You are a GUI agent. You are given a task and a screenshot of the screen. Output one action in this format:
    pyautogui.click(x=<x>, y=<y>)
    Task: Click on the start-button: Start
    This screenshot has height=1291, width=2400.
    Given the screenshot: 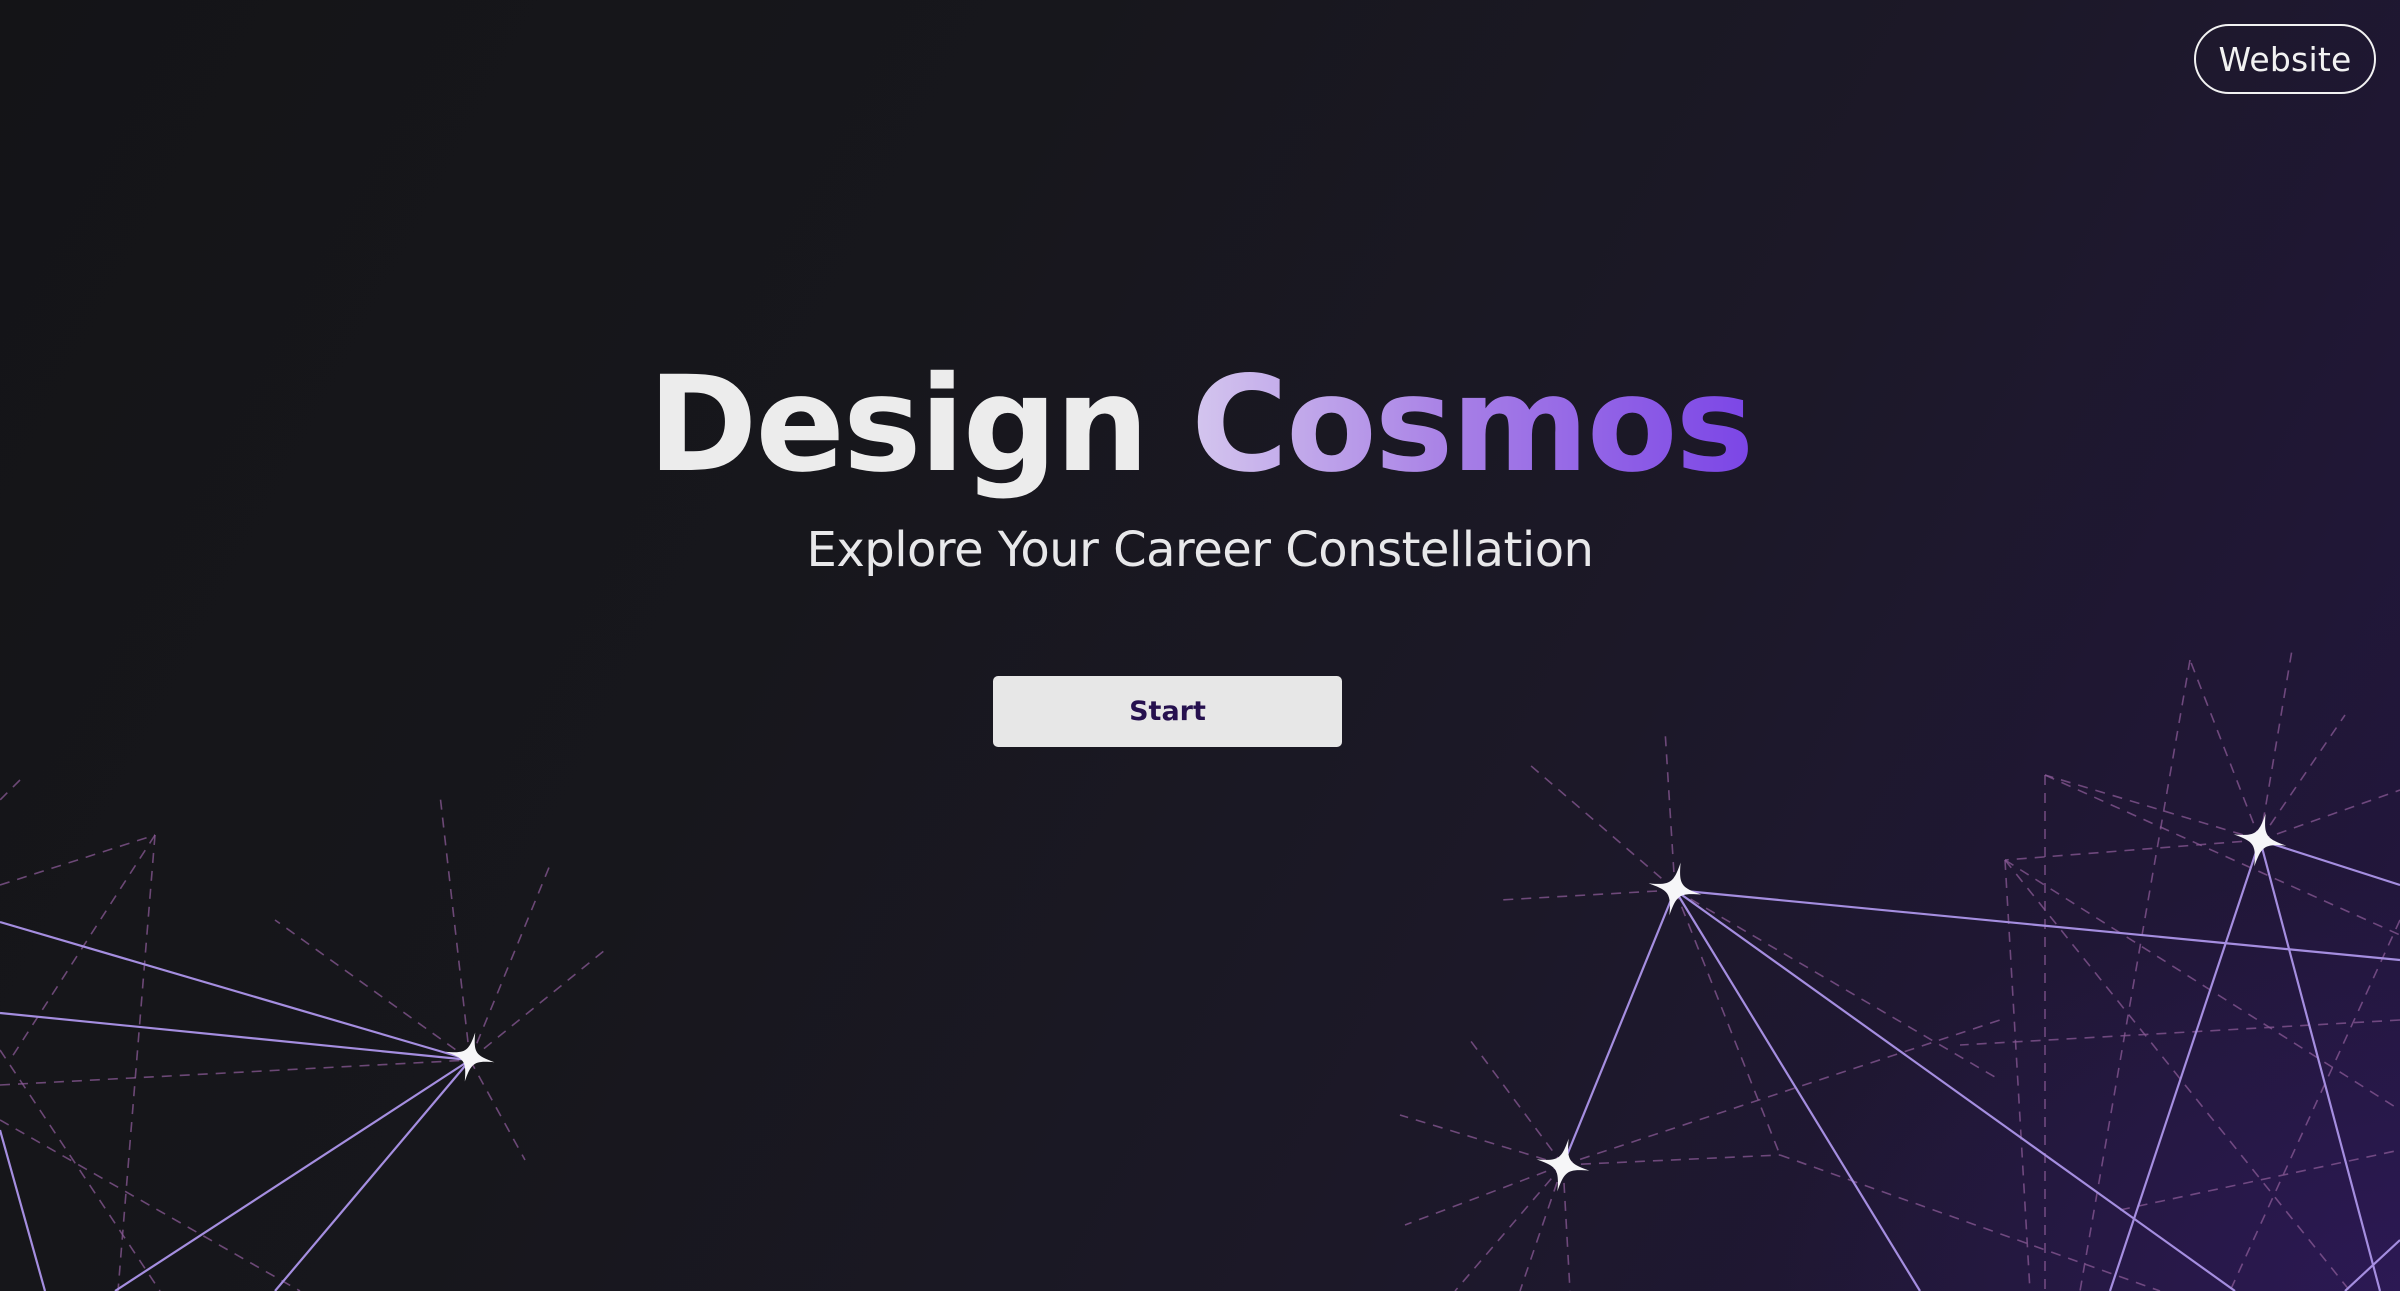 What is the action you would take?
    pyautogui.click(x=1167, y=711)
    